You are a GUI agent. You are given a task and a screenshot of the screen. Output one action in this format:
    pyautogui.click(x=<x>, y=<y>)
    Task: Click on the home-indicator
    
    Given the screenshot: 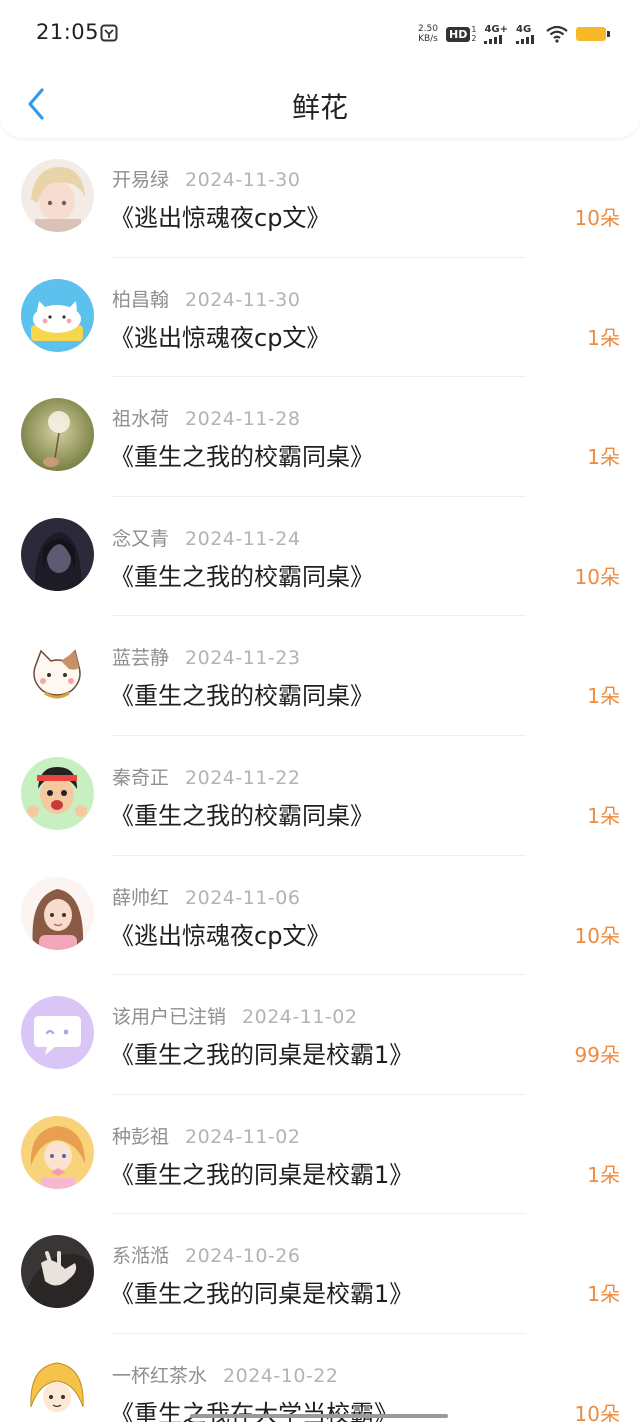 What is the action you would take?
    pyautogui.click(x=319, y=1416)
    